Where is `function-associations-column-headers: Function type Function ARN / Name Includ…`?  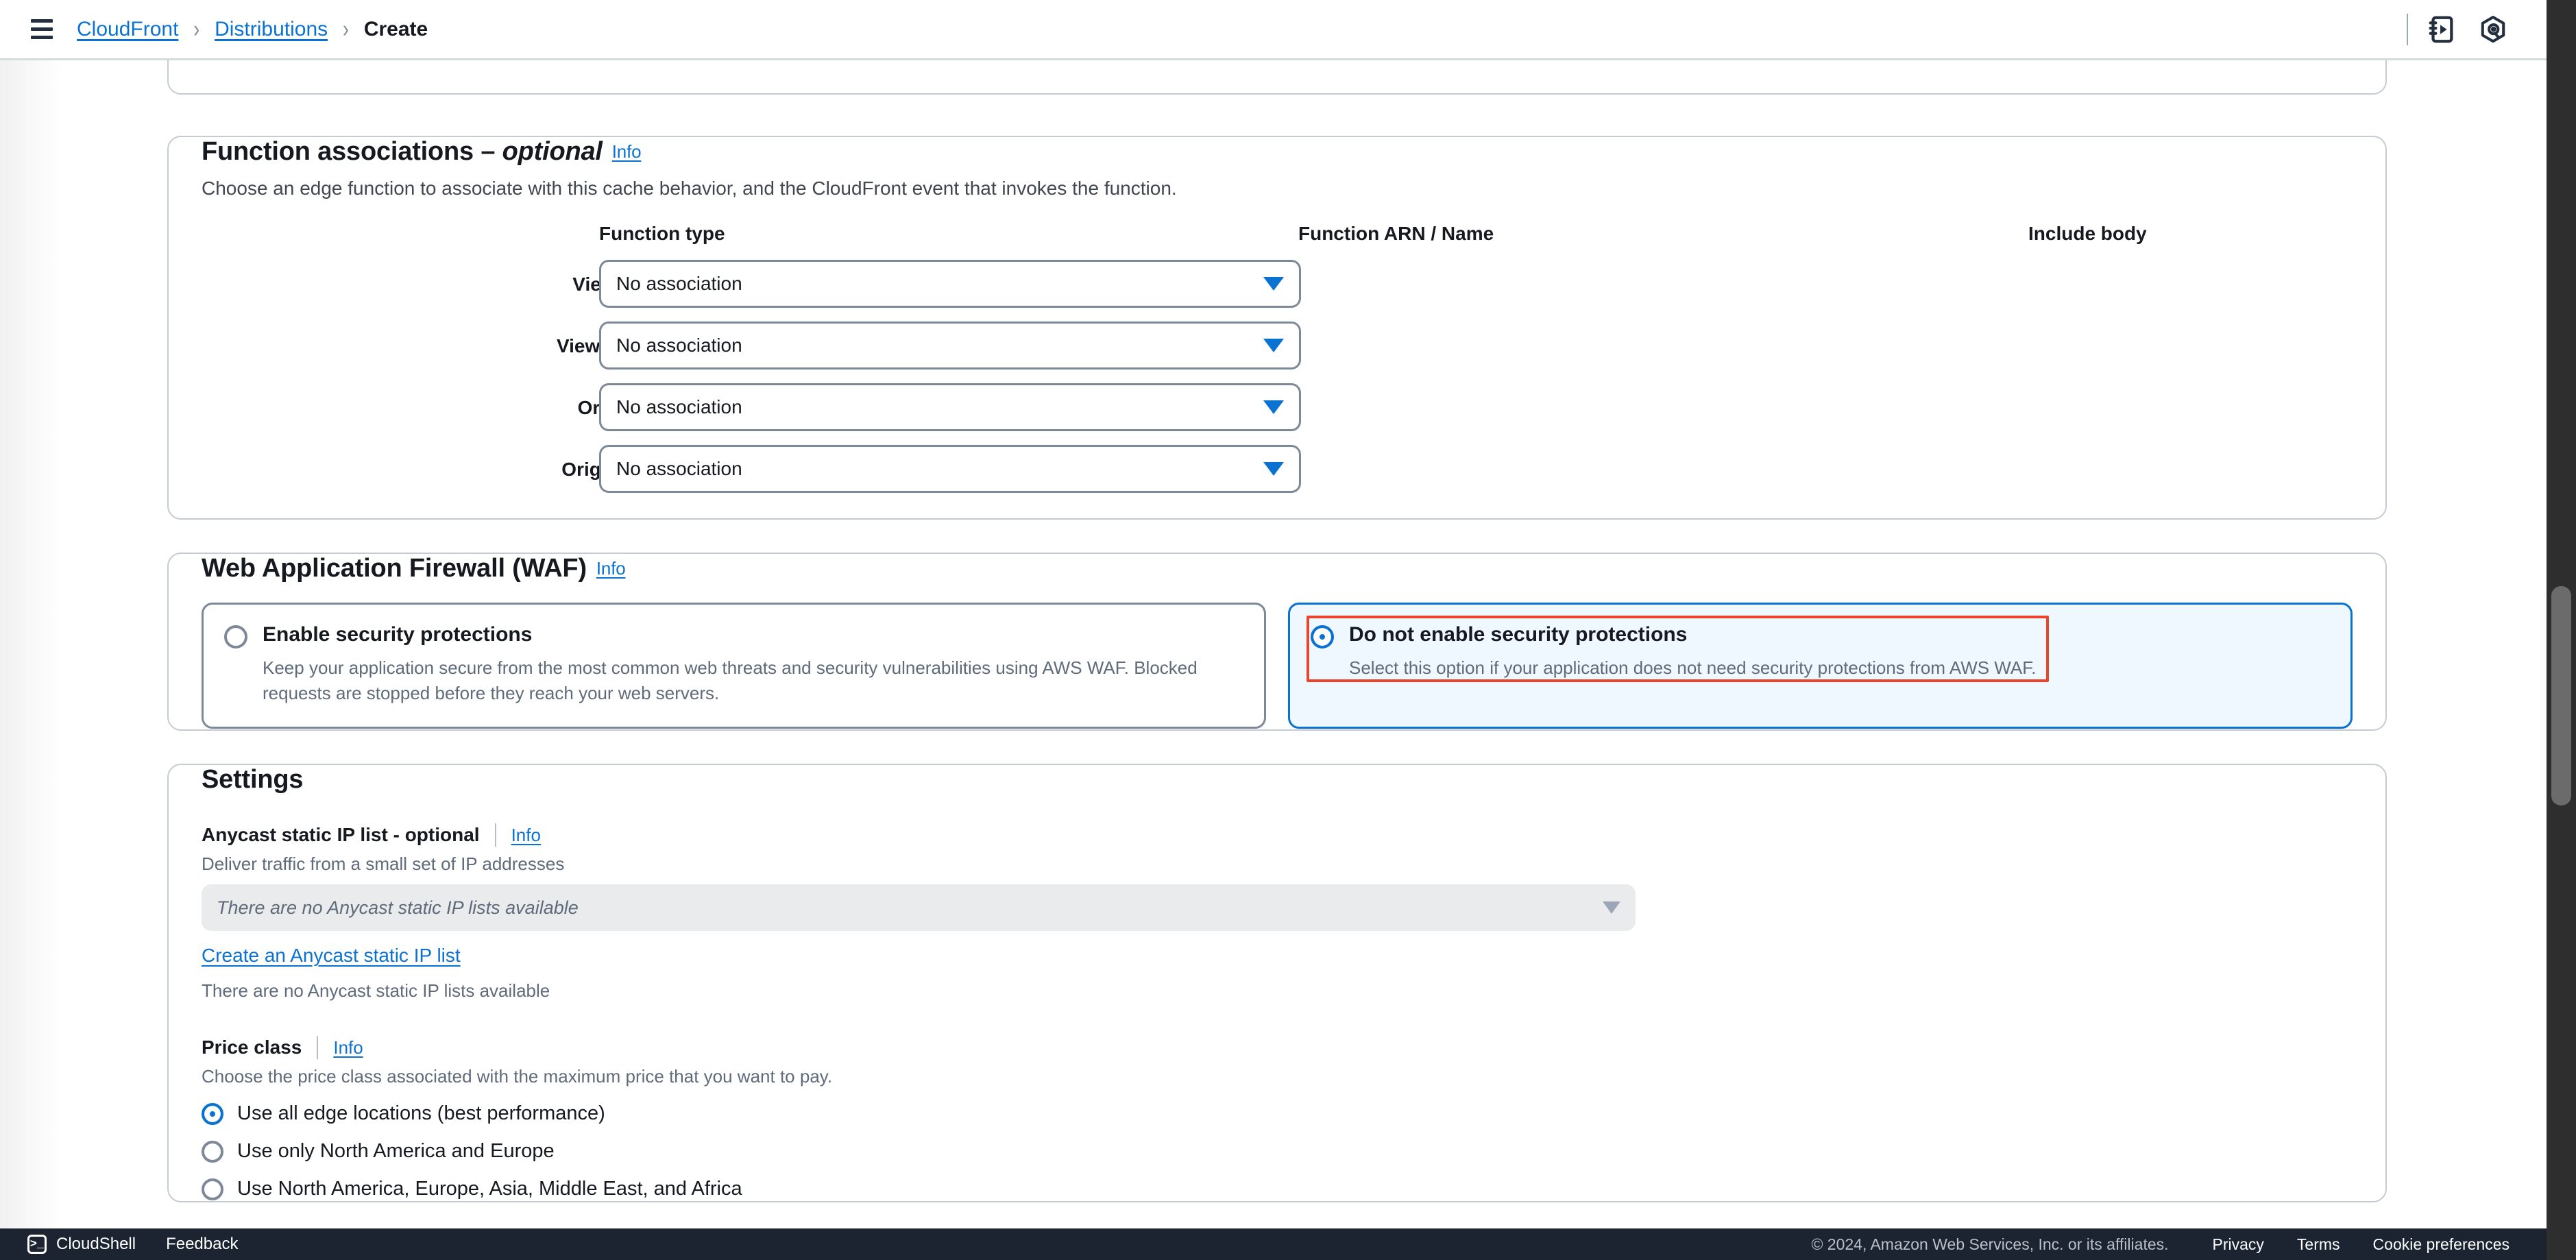
function-associations-column-headers: Function type Function ARN / Name Includ… is located at coordinates (1277, 239).